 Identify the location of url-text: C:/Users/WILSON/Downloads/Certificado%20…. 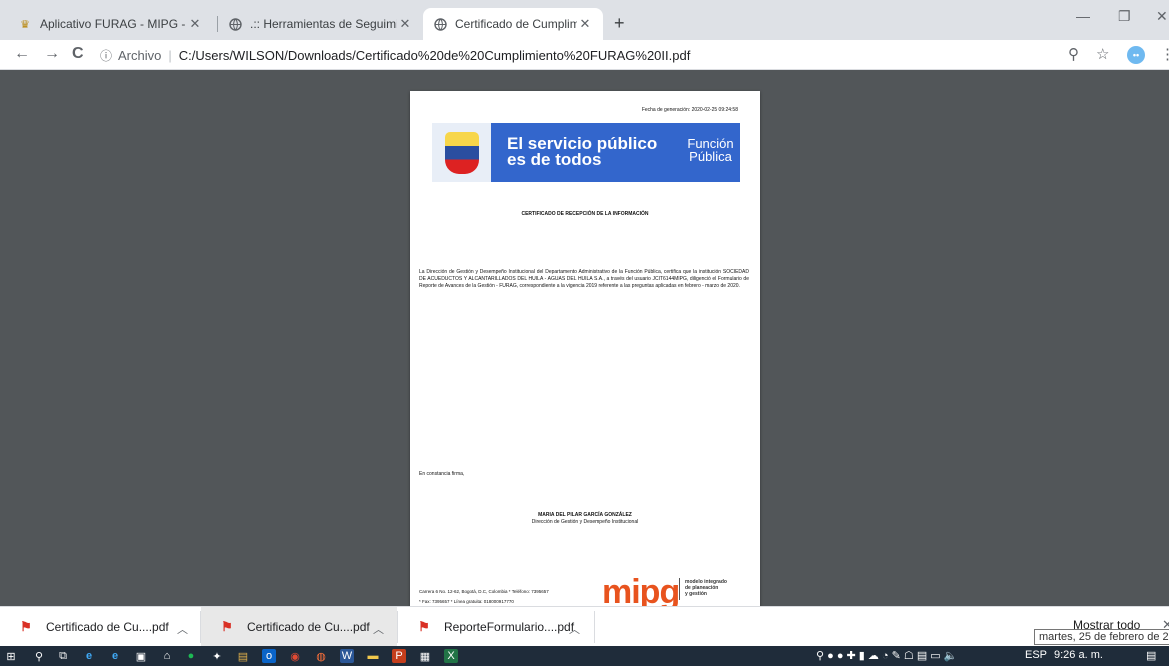
(434, 55).